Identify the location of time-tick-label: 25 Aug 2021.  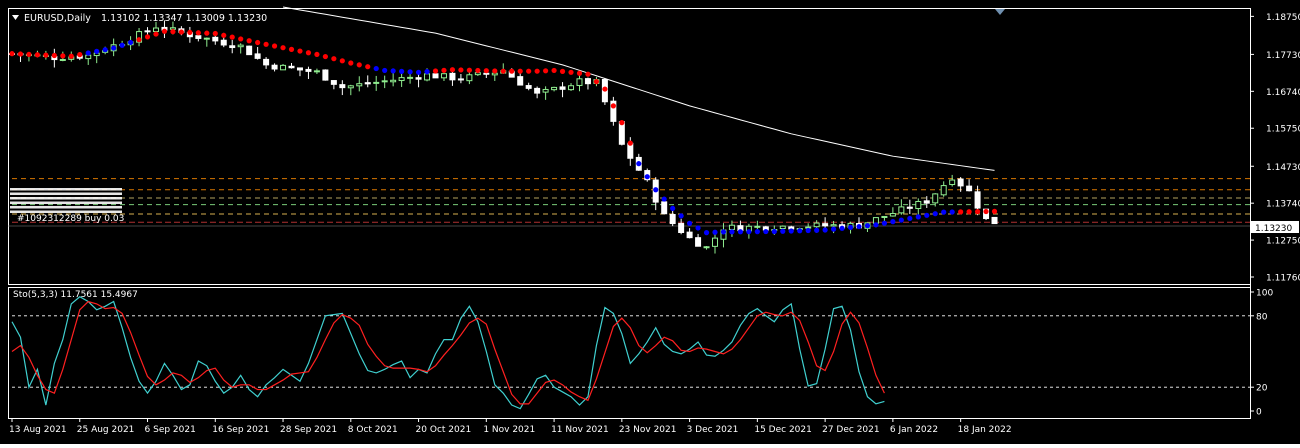
(106, 430).